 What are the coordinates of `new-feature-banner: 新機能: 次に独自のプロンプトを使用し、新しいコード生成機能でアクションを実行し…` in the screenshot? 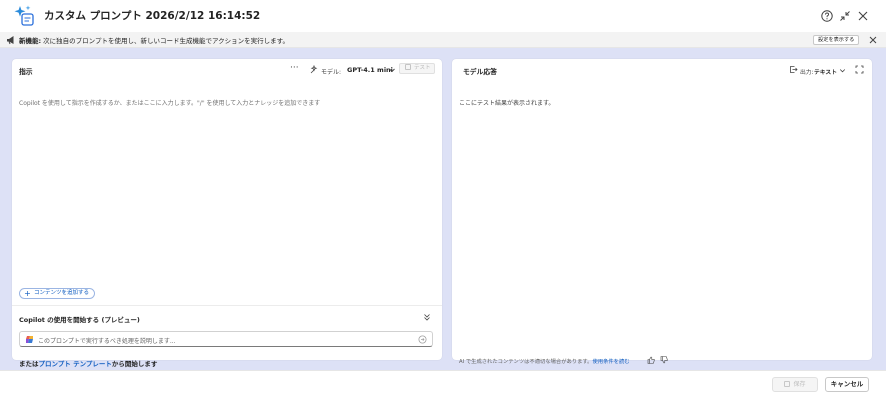 It's located at (443, 40).